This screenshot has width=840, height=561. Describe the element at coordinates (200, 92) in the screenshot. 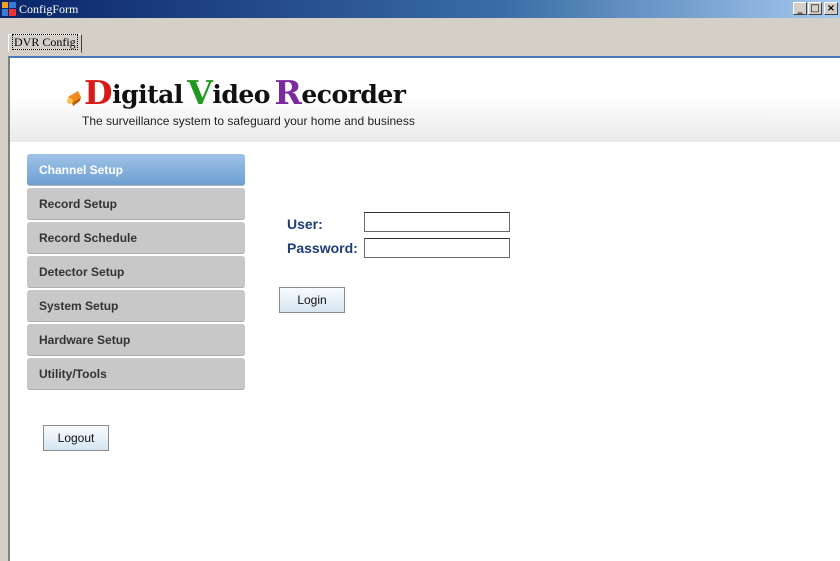

I see `logo-v: V` at that location.